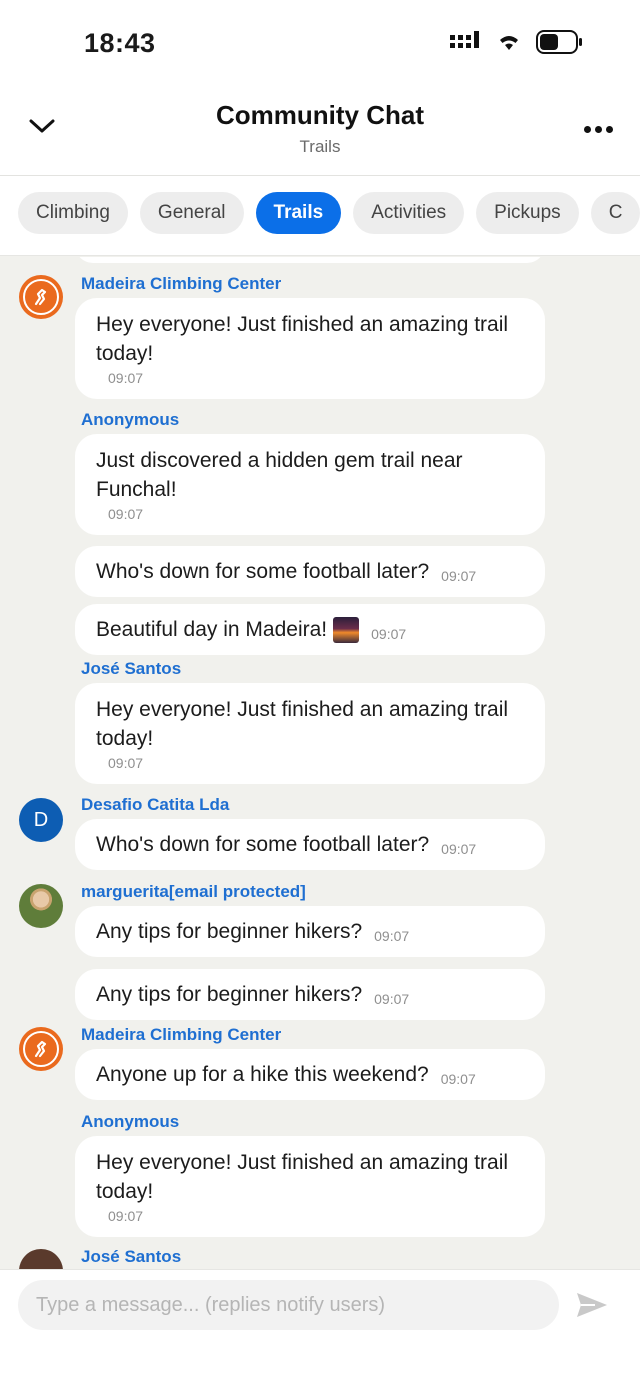  I want to click on more-icon, so click(587, 129).